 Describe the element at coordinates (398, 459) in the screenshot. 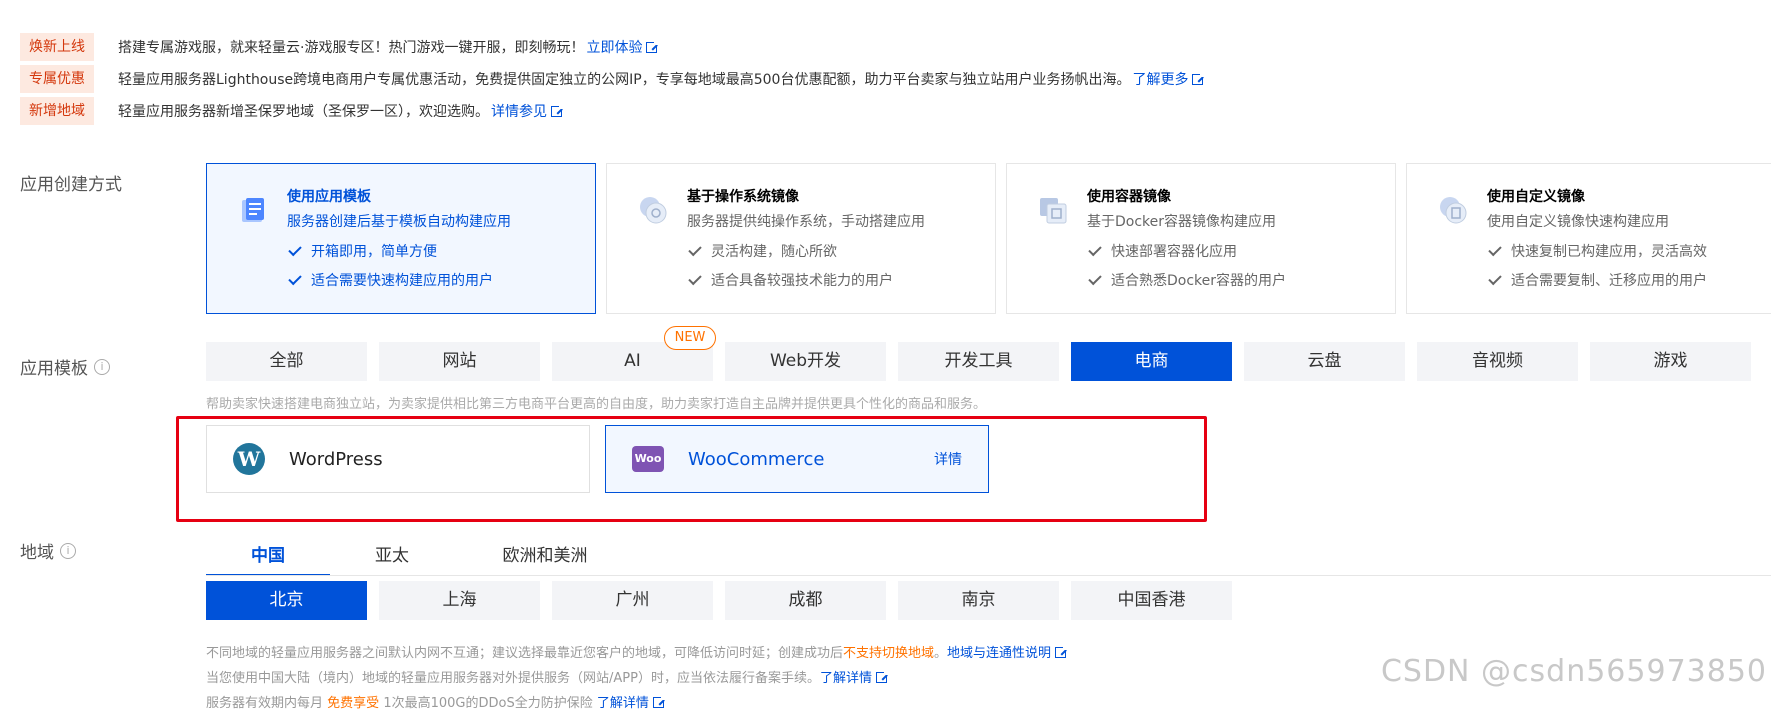

I see `app-card-wordpress: W WordPress` at that location.